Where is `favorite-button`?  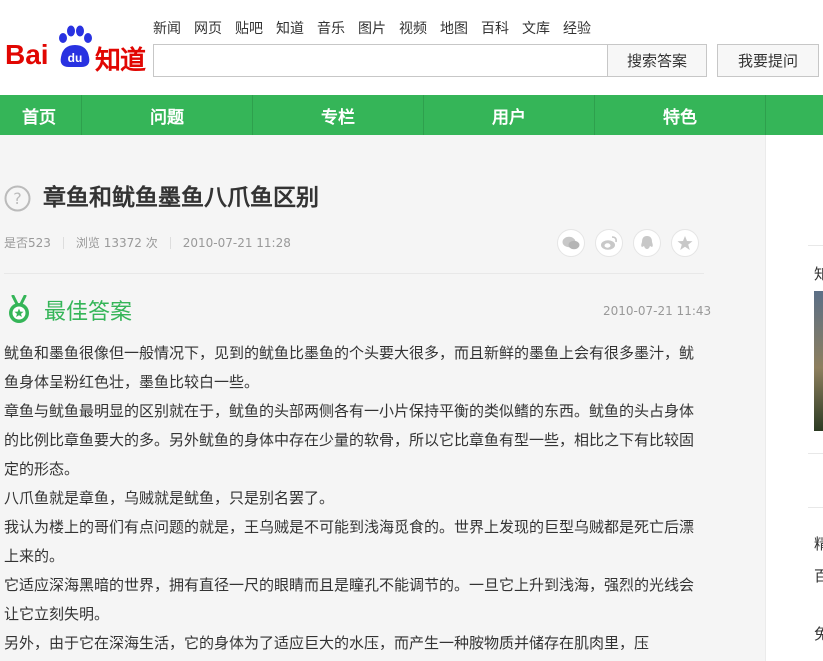 favorite-button is located at coordinates (685, 243).